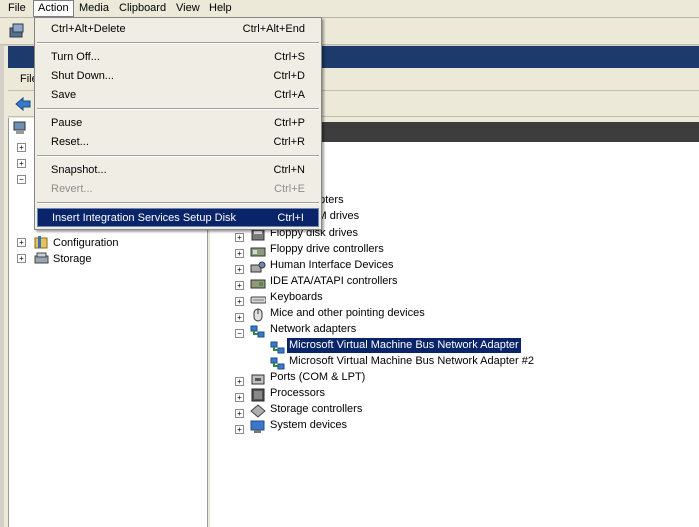 The height and width of the screenshot is (527, 699). What do you see at coordinates (308, 425) in the screenshot?
I see `tree-item-system-devices: System devices` at bounding box center [308, 425].